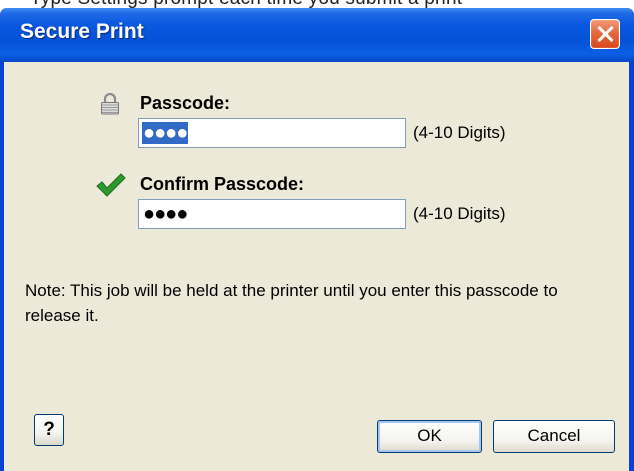 Image resolution: width=634 pixels, height=471 pixels. Describe the element at coordinates (111, 185) in the screenshot. I see `checkmark-icon` at that location.